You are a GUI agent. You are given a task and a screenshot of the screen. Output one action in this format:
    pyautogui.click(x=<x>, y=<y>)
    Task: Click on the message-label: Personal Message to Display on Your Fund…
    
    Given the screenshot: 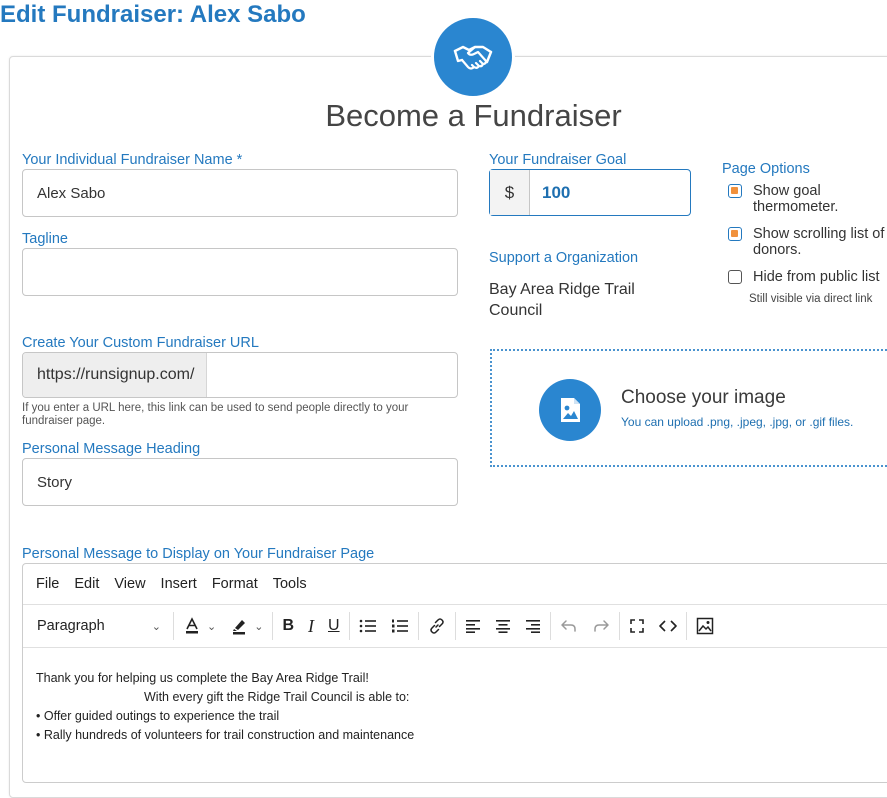 What is the action you would take?
    pyautogui.click(x=198, y=554)
    